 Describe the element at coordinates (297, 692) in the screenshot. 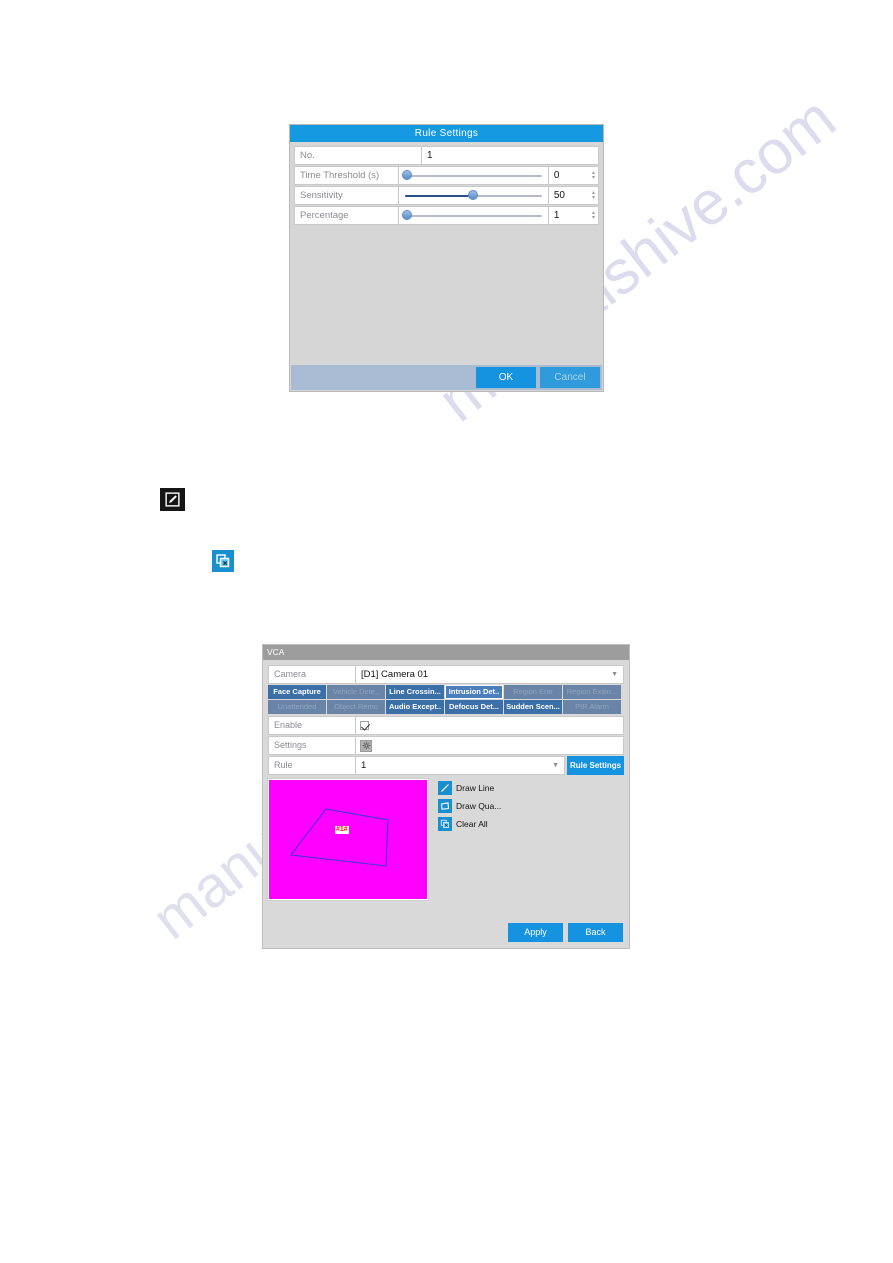

I see `vca-tab-face-capture: Face Capture` at that location.